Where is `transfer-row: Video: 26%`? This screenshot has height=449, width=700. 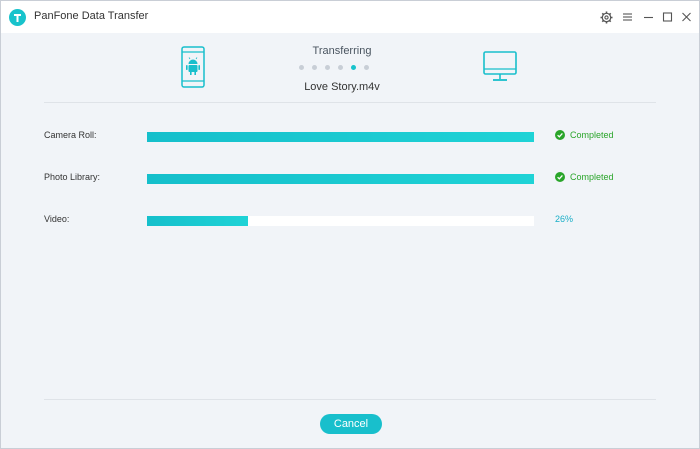 transfer-row: Video: 26% is located at coordinates (350, 221).